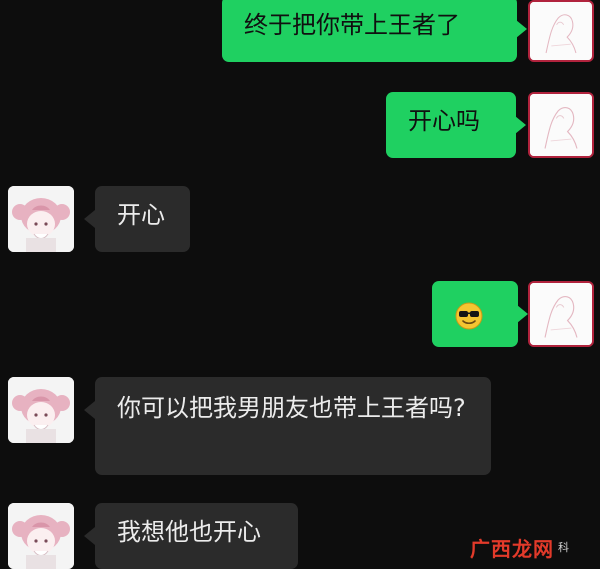  I want to click on watermark-suffix: 科, so click(563, 547).